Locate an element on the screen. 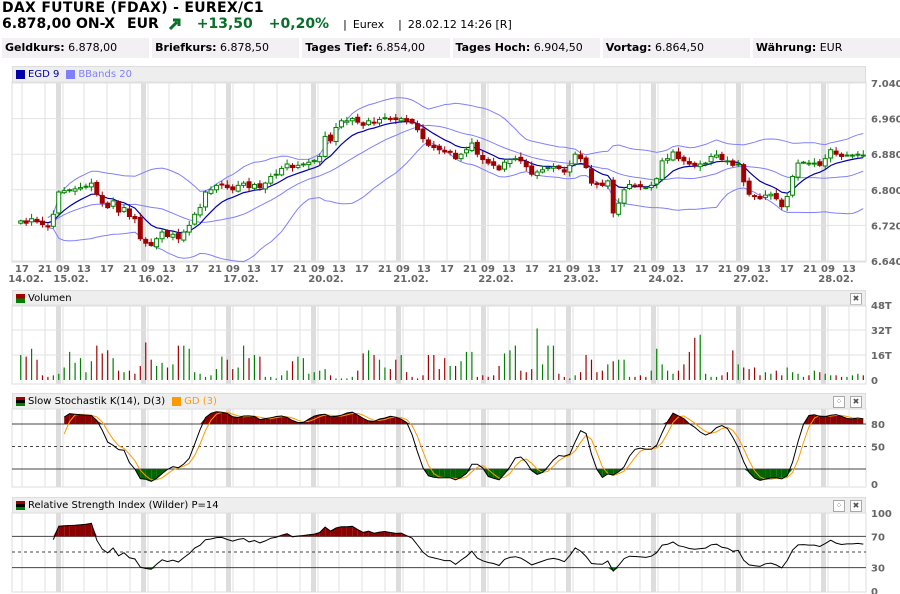 The height and width of the screenshot is (594, 900). date-label: 15.02. is located at coordinates (70, 279).